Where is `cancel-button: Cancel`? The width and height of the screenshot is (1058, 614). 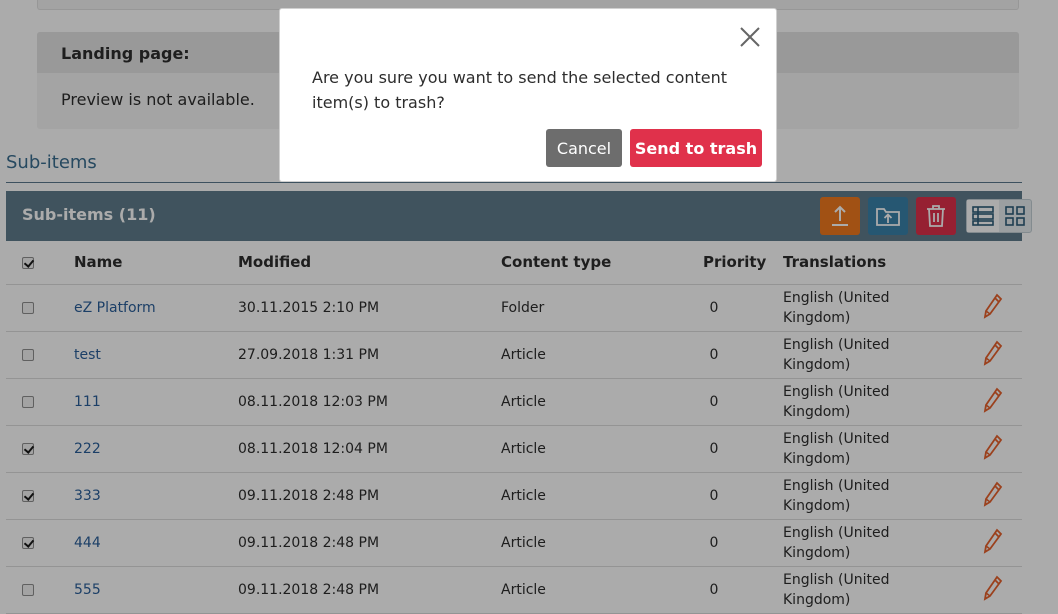 cancel-button: Cancel is located at coordinates (584, 148).